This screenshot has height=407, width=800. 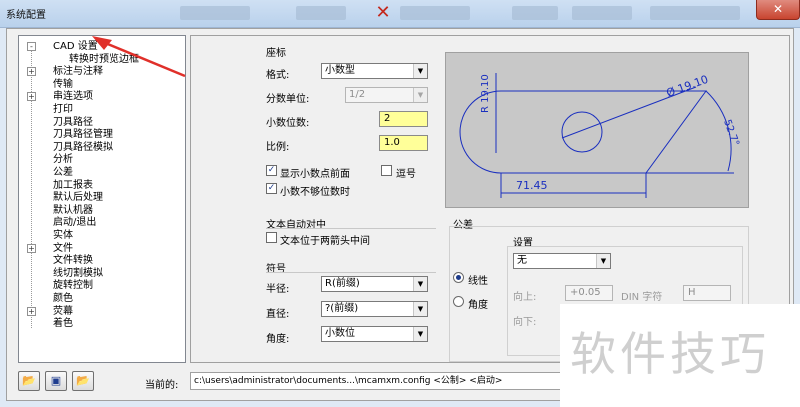 What do you see at coordinates (31, 46) in the screenshot?
I see `collapse-icon: -` at bounding box center [31, 46].